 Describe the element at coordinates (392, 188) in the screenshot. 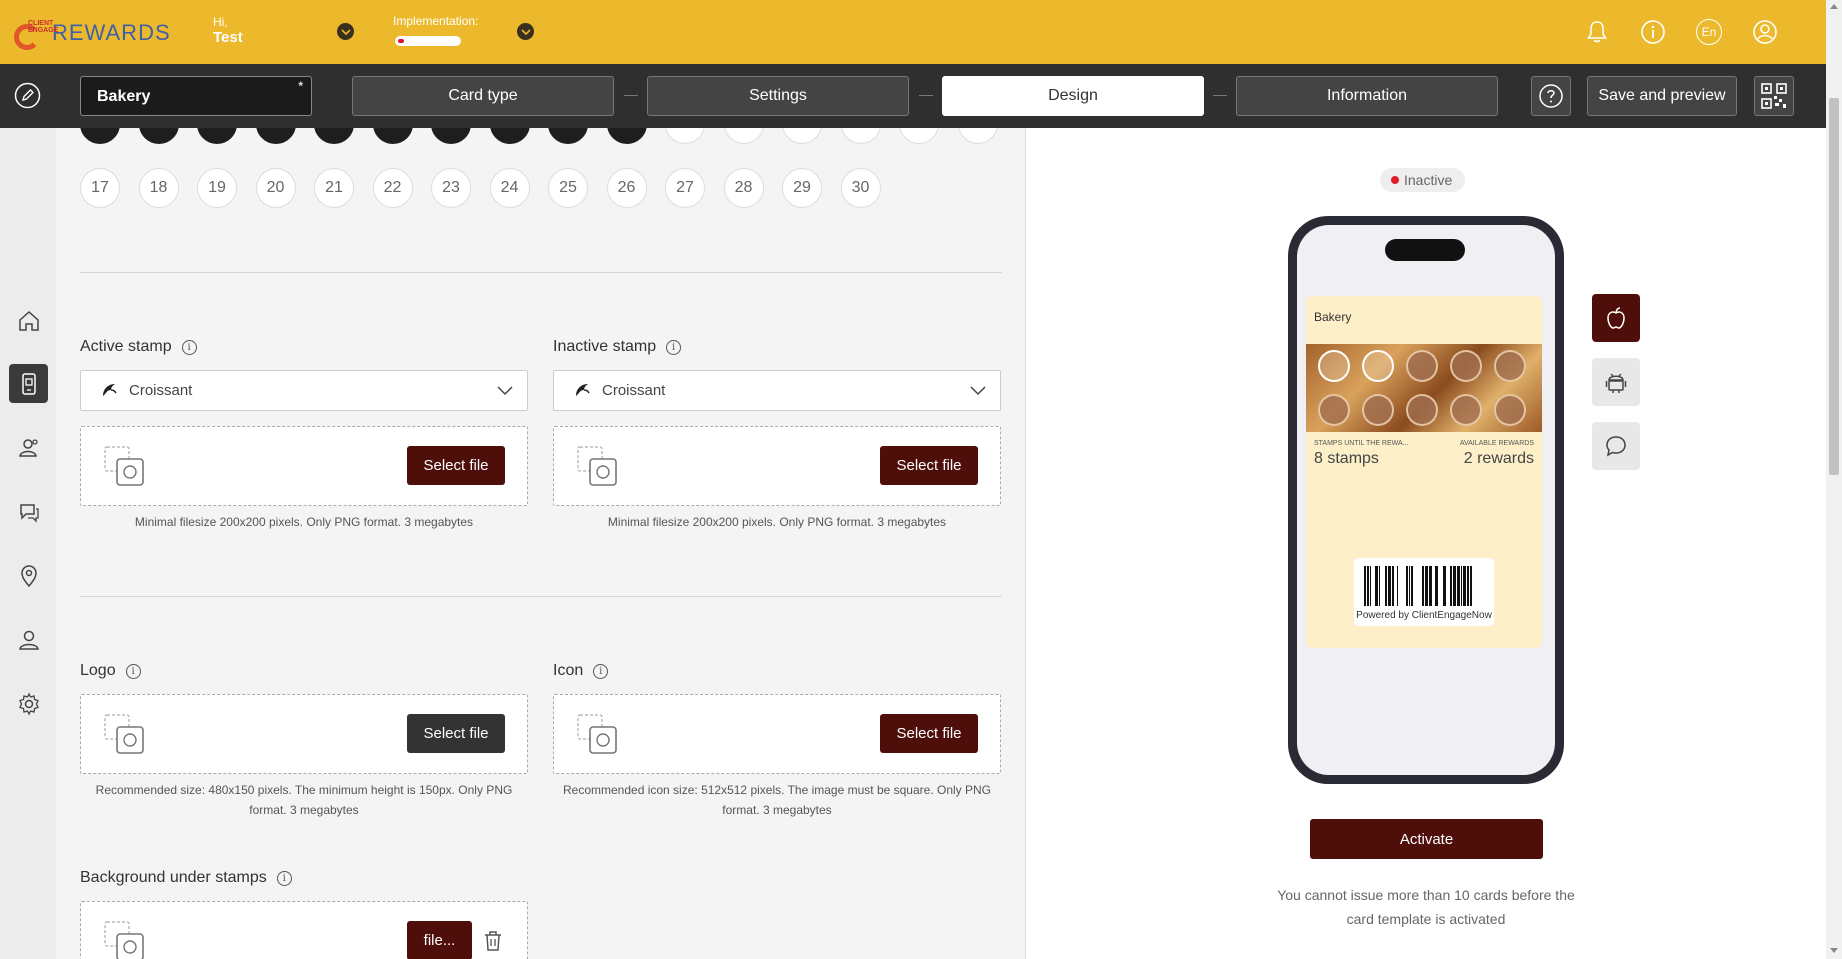

I see `stamp-count-option: 22` at that location.